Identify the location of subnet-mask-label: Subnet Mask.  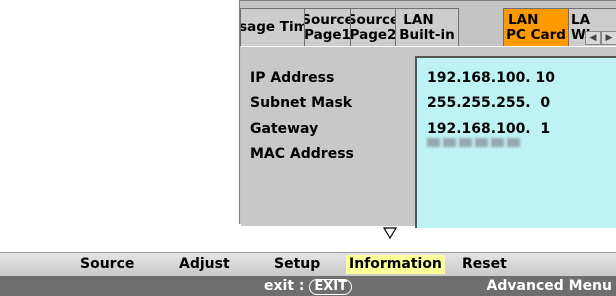
(301, 103).